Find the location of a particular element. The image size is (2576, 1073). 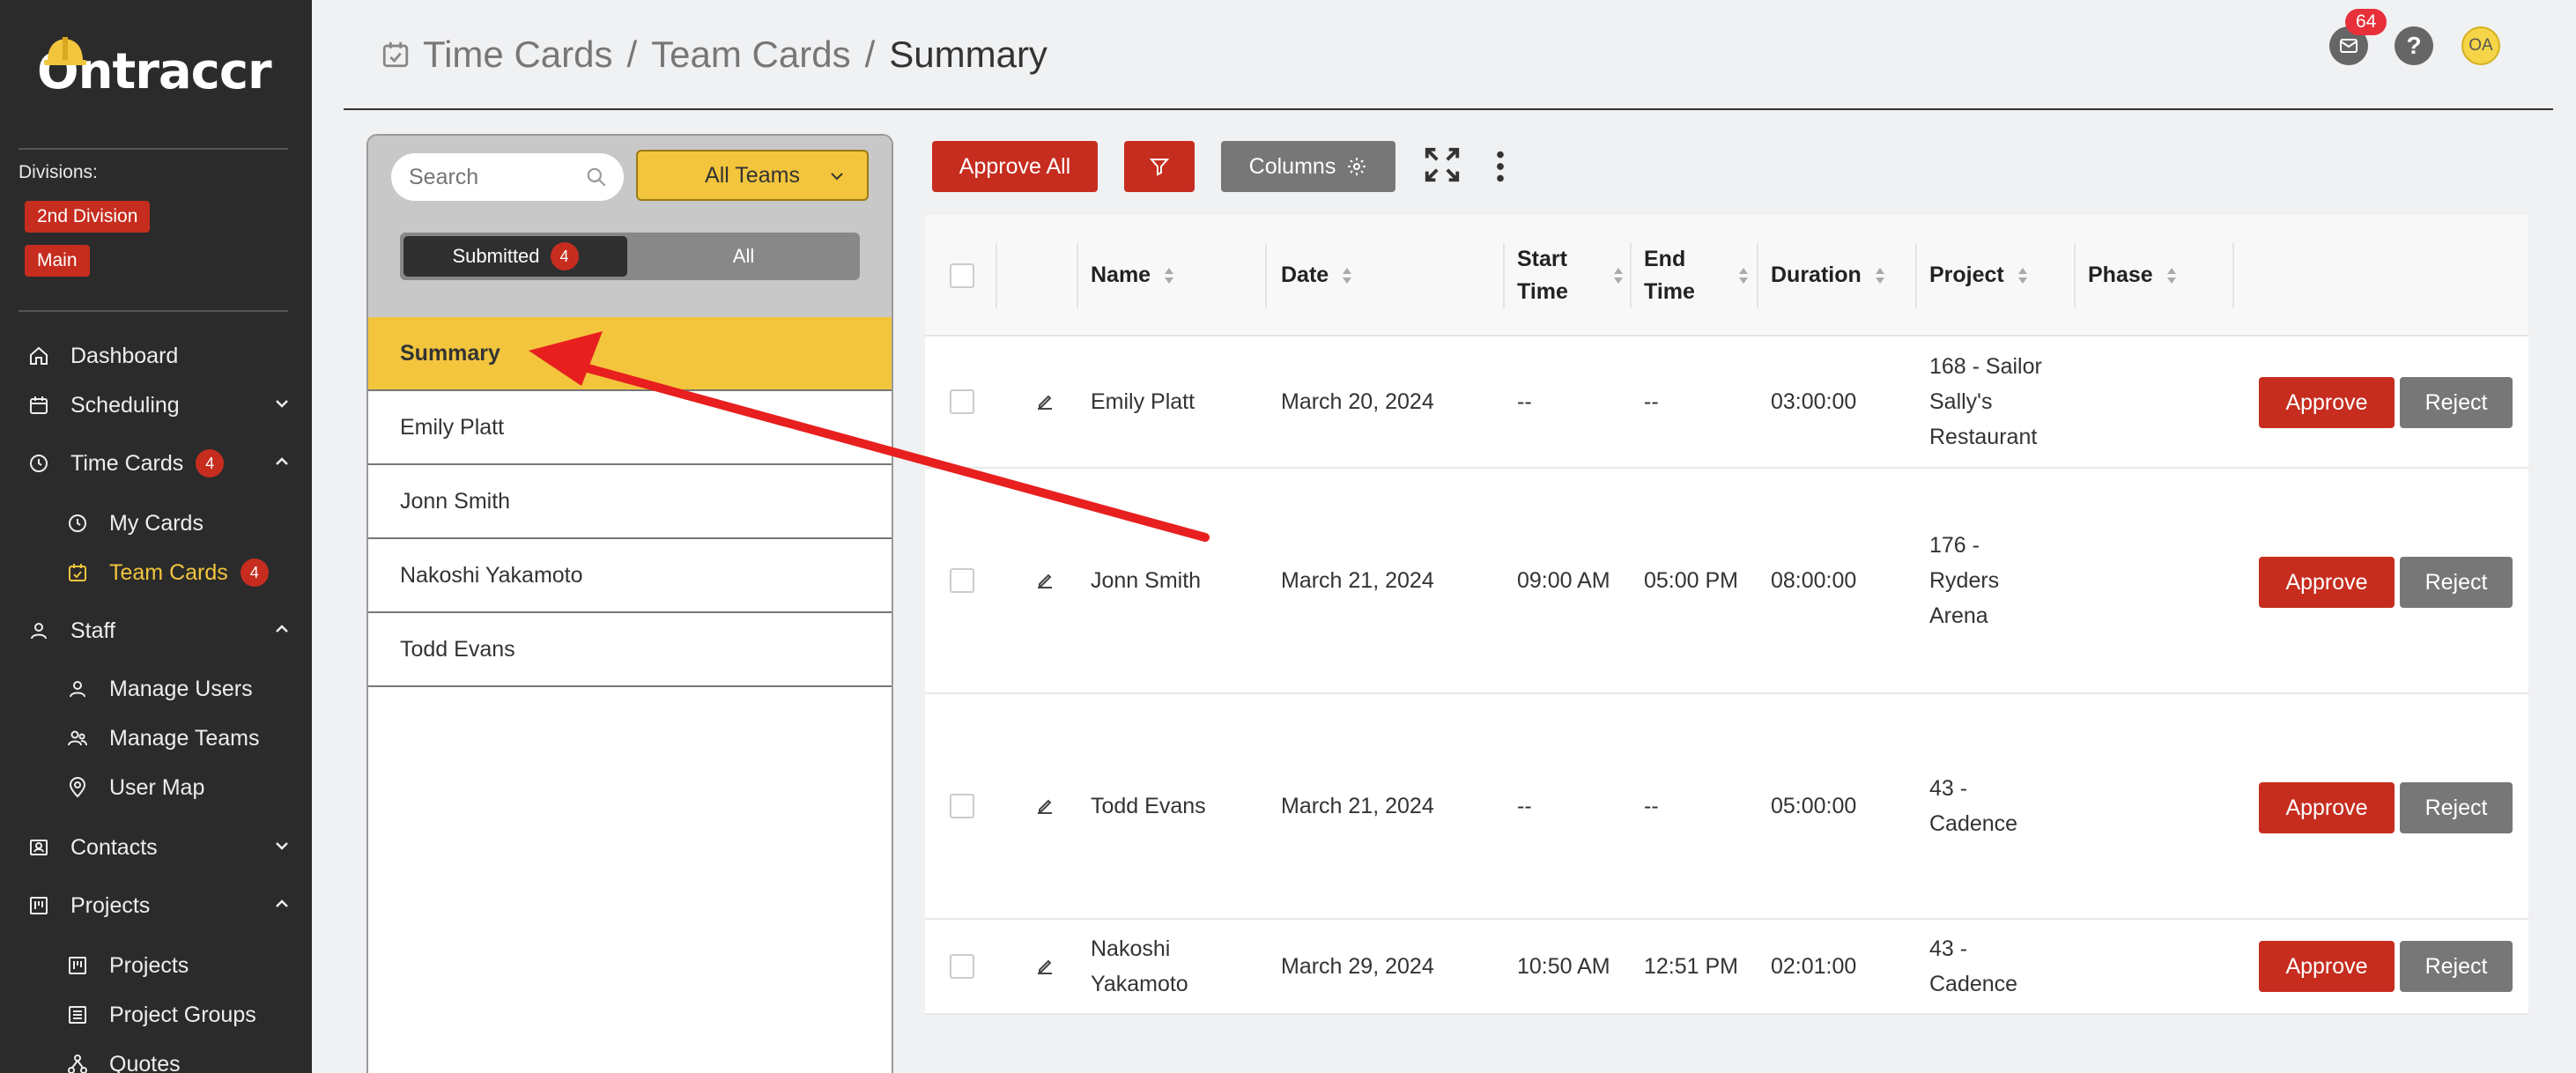

panel-filter-area: All Teams Submitted 4 All is located at coordinates (630, 226).